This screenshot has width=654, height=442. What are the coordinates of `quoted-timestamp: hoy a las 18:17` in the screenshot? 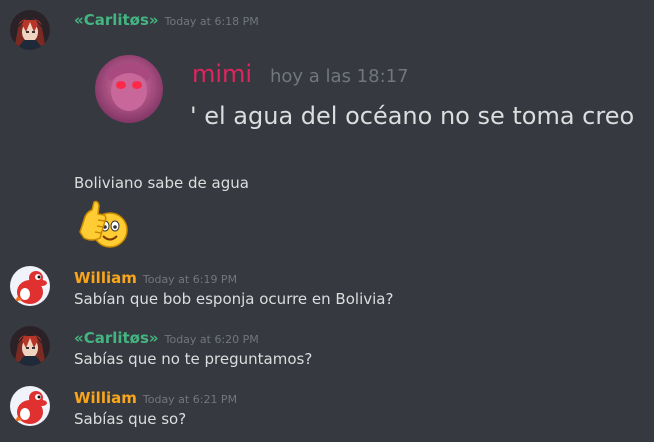 It's located at (339, 76).